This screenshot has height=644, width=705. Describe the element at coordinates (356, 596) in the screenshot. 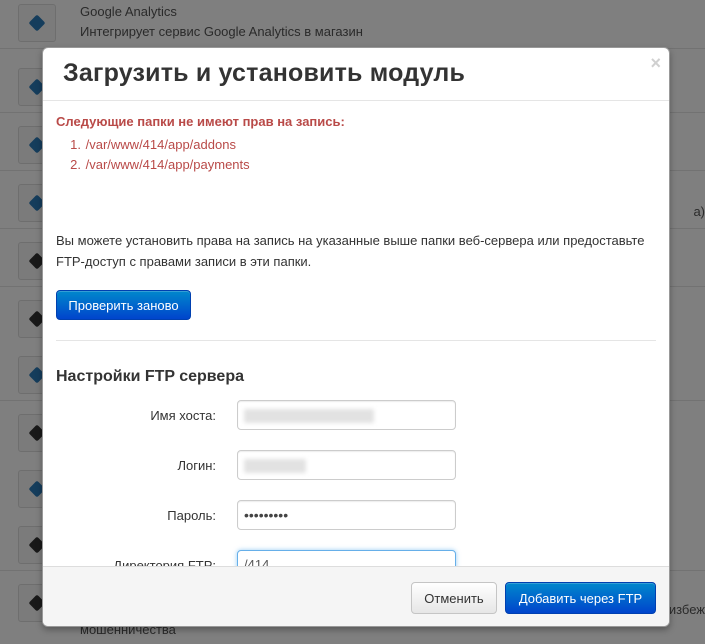

I see `dialog-footer: Отменить Добавить через FTP` at that location.